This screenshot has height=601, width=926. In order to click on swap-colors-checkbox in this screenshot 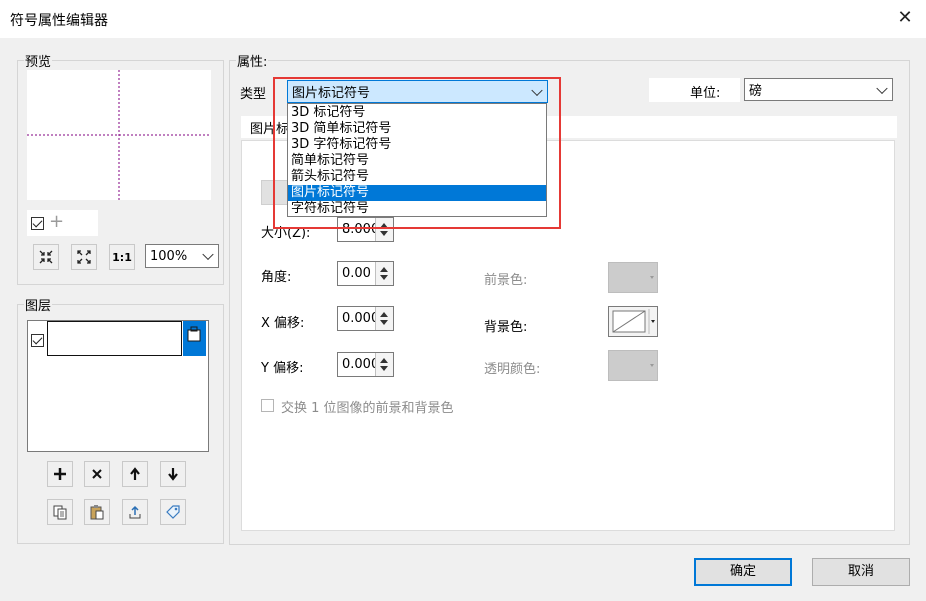, I will do `click(267, 405)`.